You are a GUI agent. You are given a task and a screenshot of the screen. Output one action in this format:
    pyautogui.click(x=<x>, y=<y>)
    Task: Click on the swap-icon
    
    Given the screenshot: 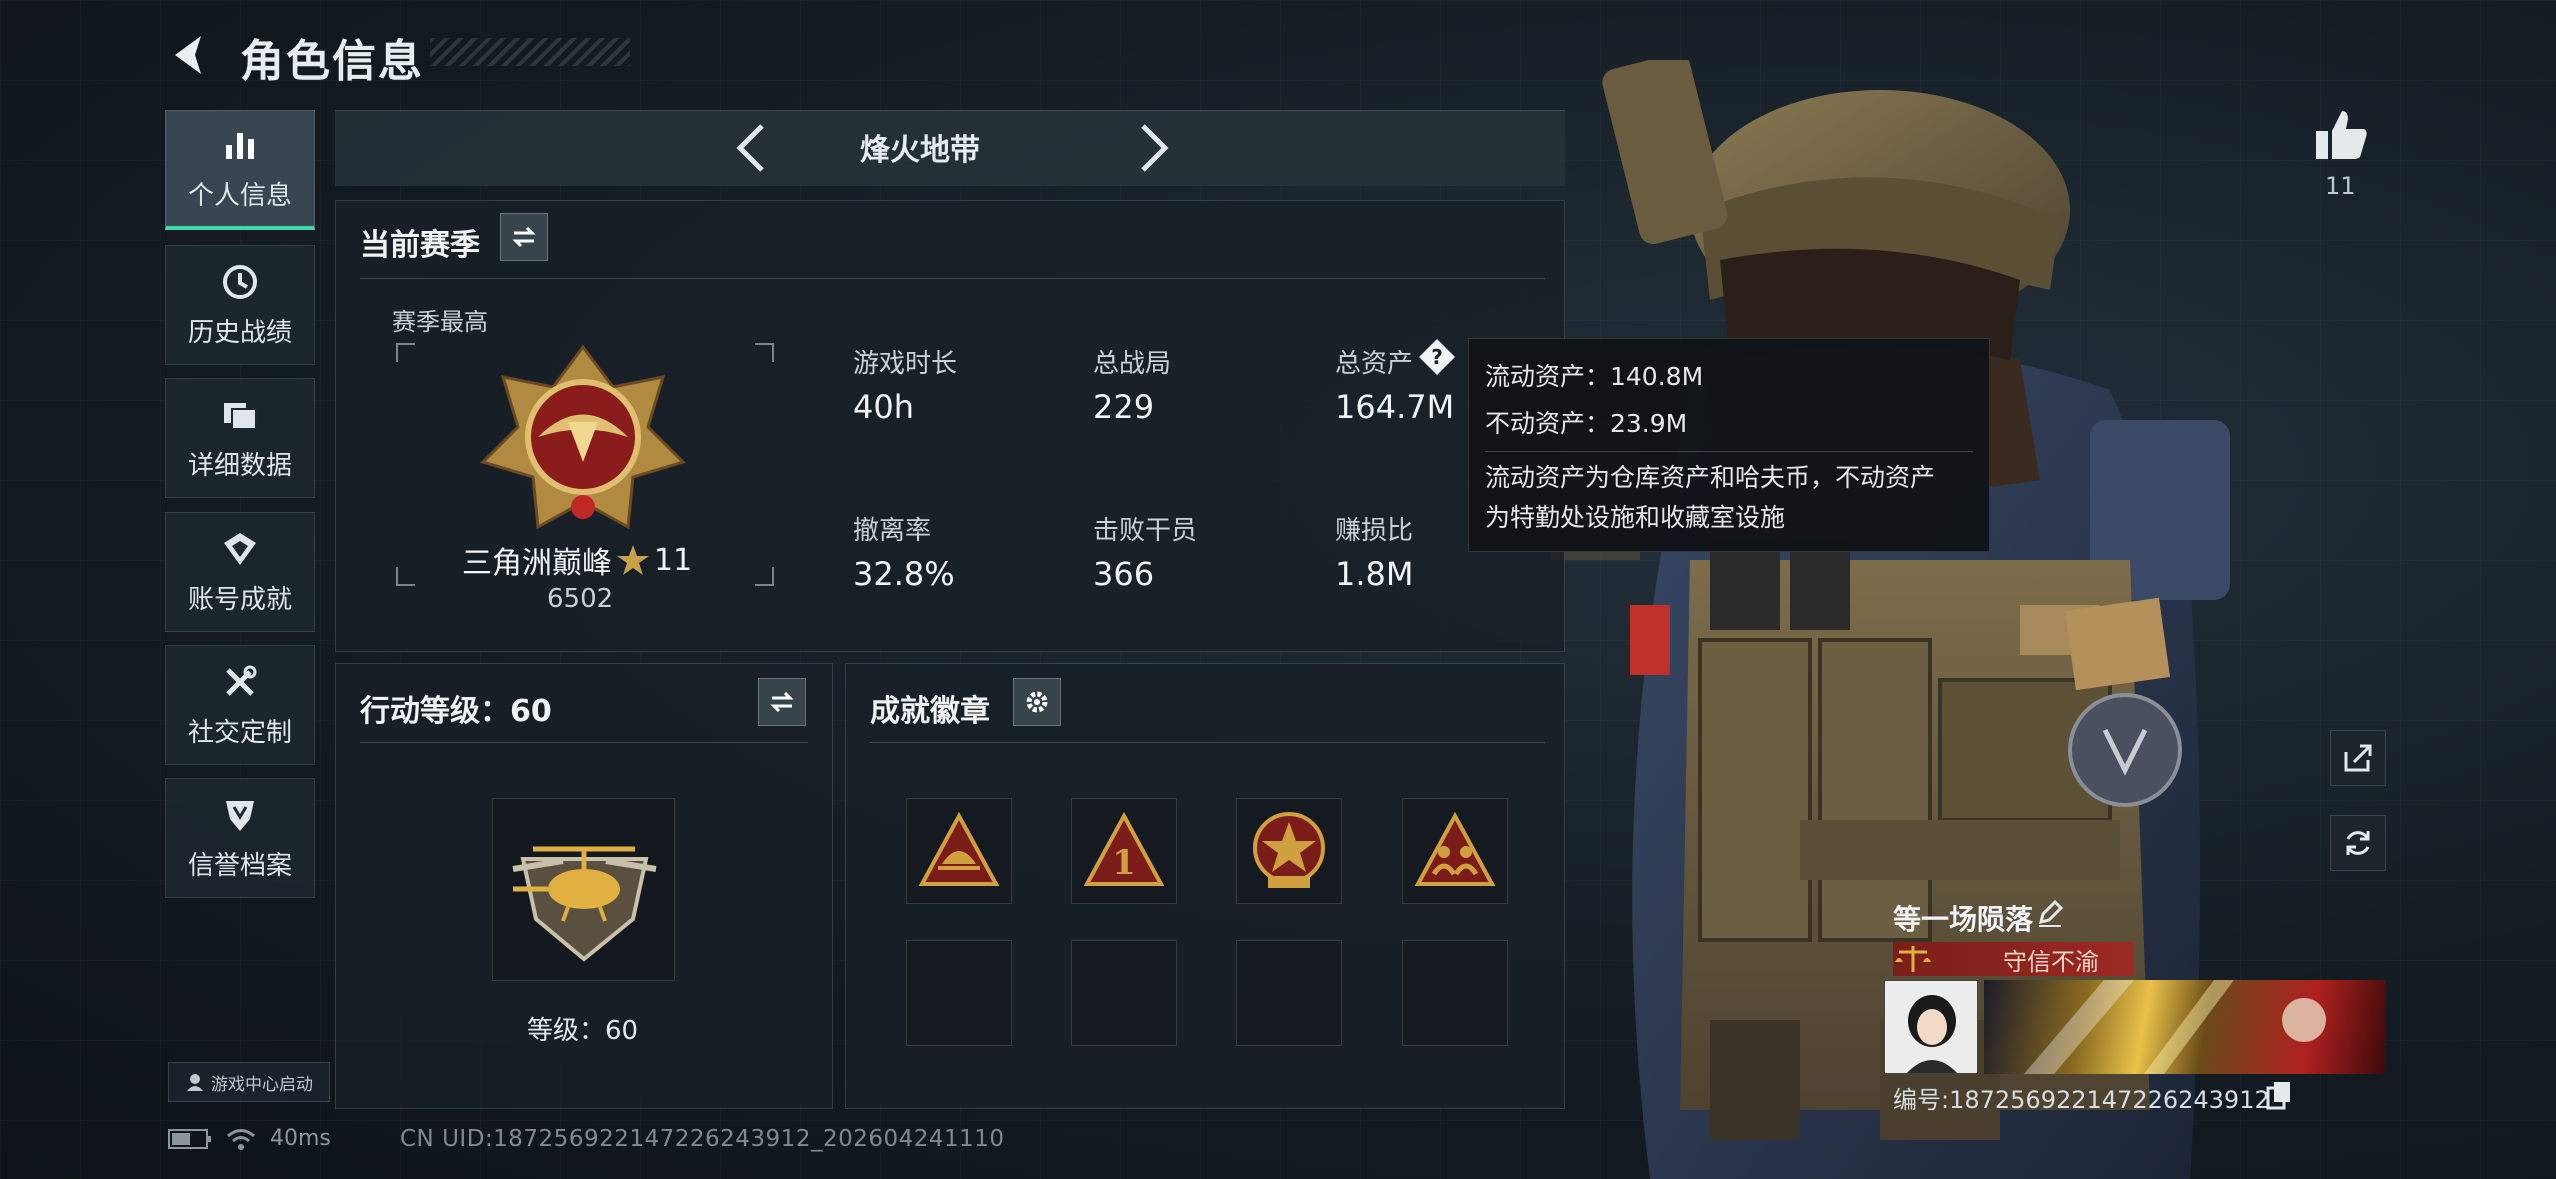 What is the action you would take?
    pyautogui.click(x=782, y=702)
    